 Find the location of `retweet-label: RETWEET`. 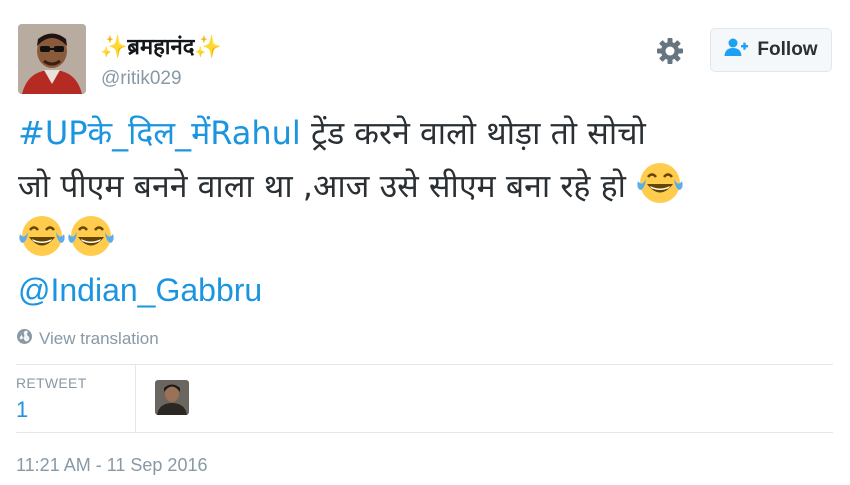

retweet-label: RETWEET is located at coordinates (51, 383).